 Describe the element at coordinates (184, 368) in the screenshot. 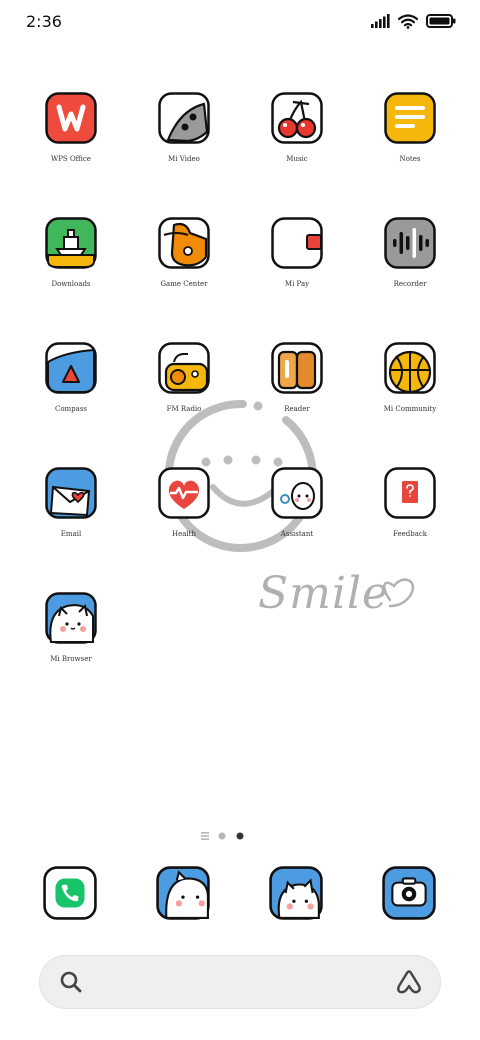

I see `radio-icon` at that location.